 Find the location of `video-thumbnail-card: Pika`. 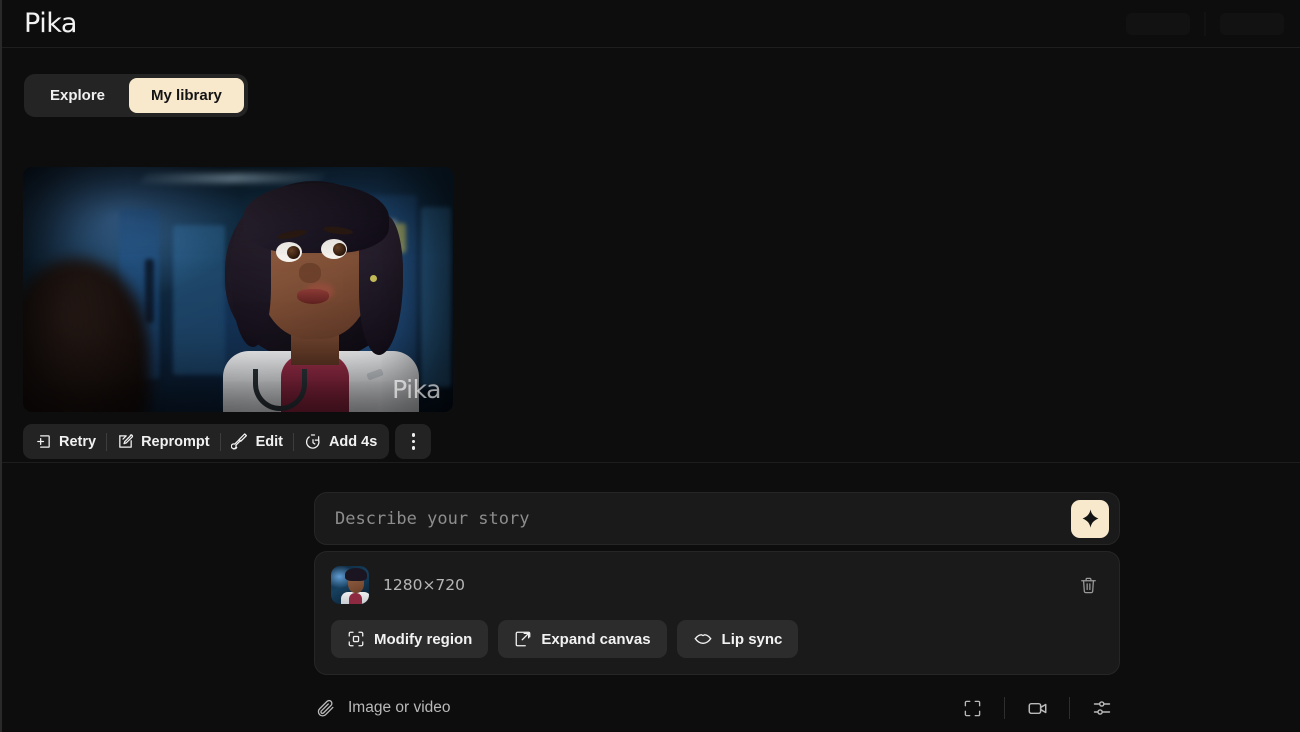

video-thumbnail-card: Pika is located at coordinates (238, 289).